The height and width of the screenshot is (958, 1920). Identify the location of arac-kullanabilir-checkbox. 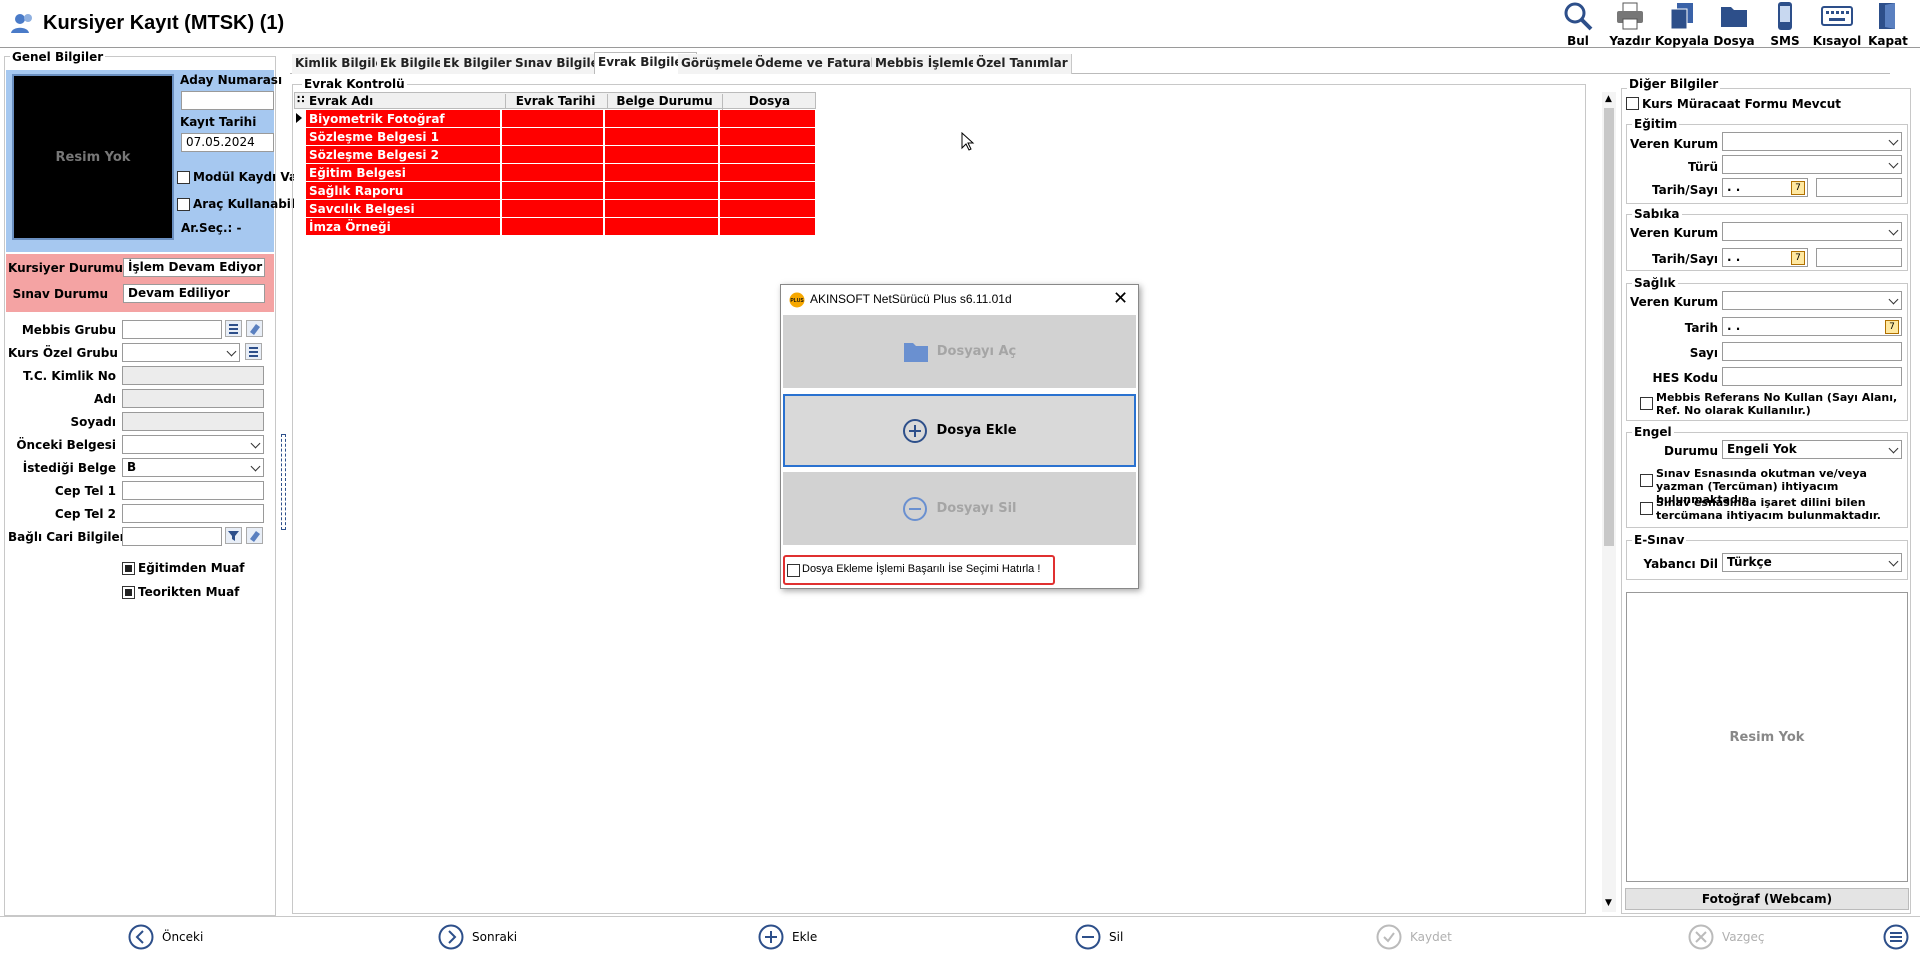
(183, 204).